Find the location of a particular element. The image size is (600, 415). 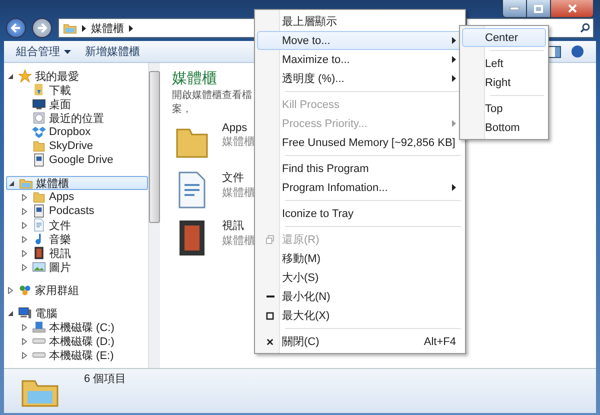

library-description: 開啟媒體櫃查看檔案， is located at coordinates (212, 102).